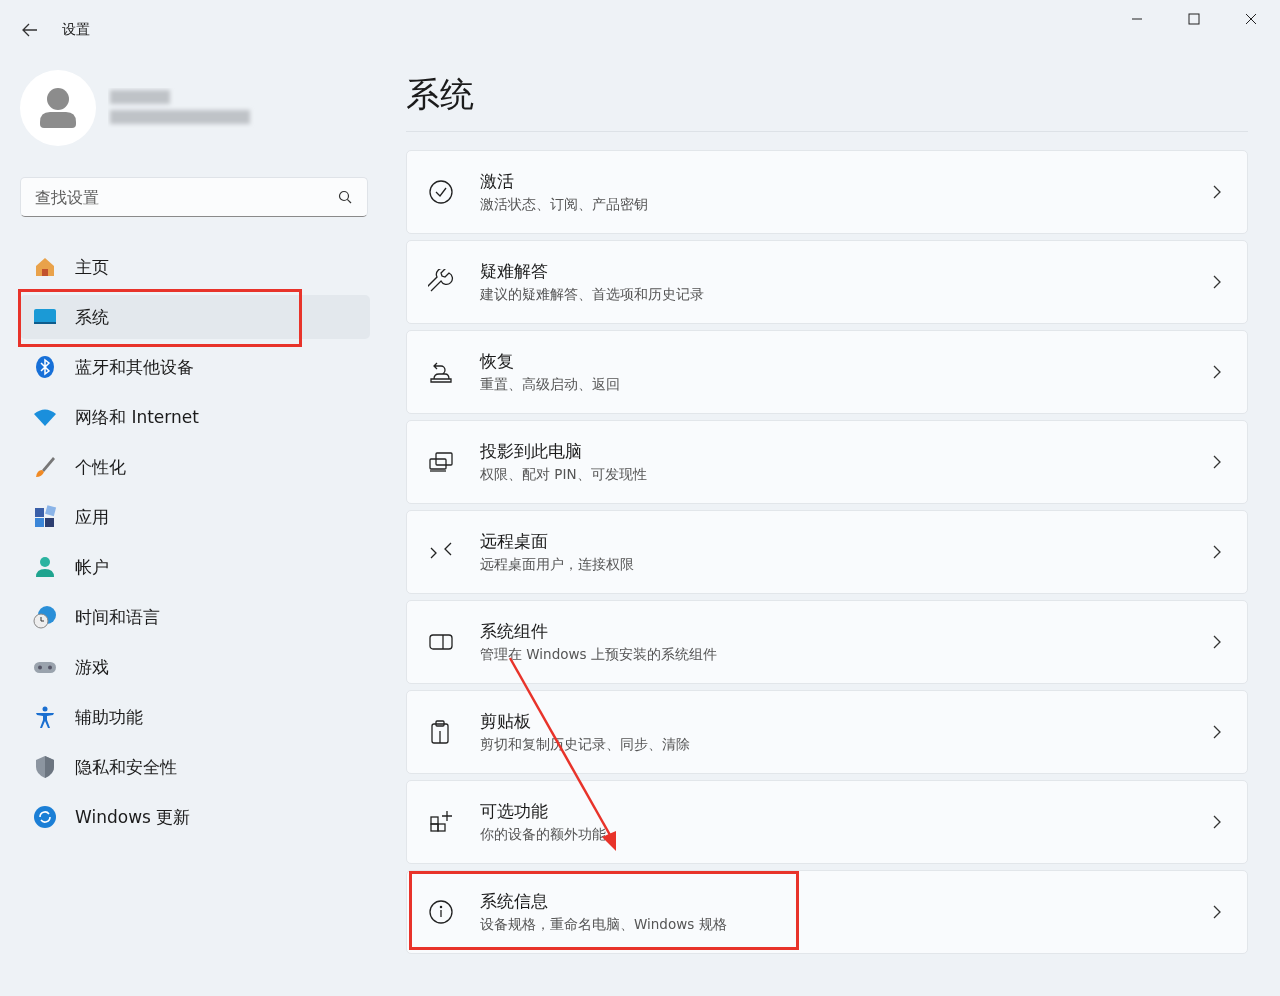 The height and width of the screenshot is (996, 1280). Describe the element at coordinates (557, 565) in the screenshot. I see `card-subtitle: 远程桌面用户，连接权限` at that location.